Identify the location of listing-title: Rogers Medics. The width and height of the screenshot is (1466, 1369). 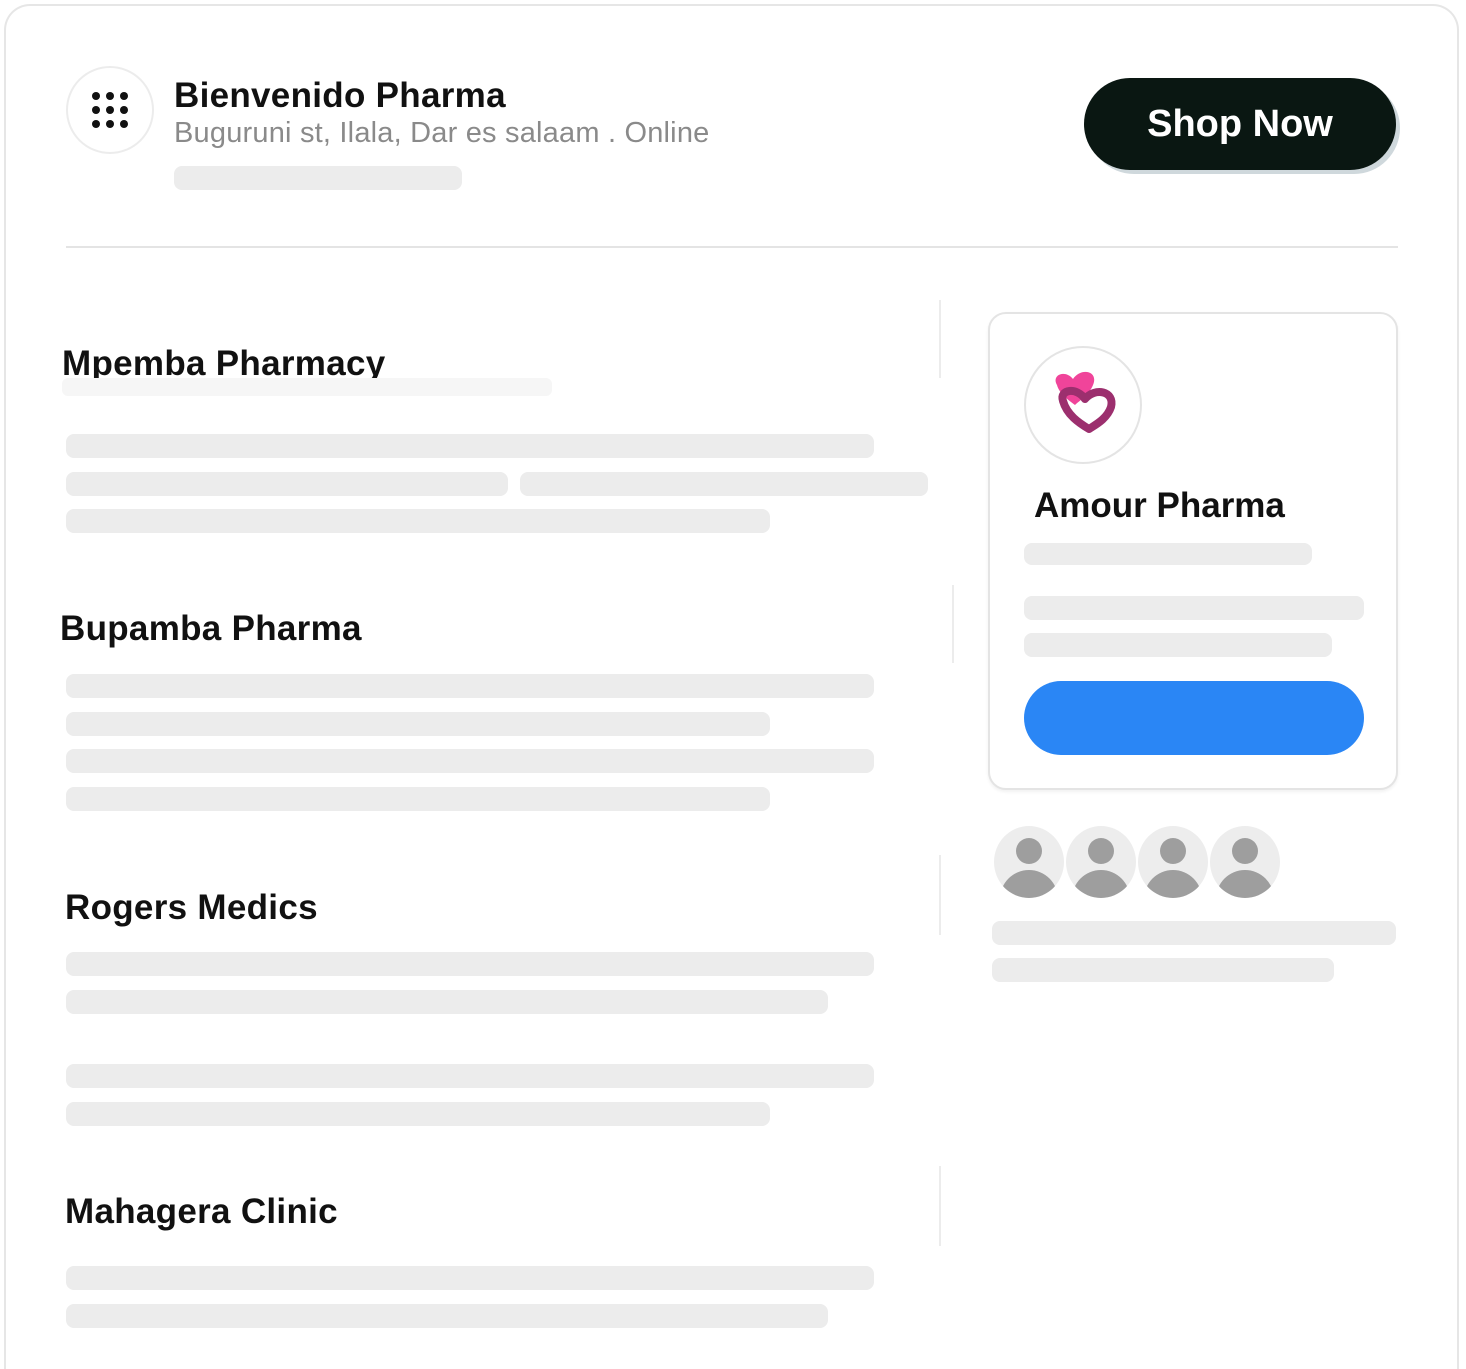
(191, 908).